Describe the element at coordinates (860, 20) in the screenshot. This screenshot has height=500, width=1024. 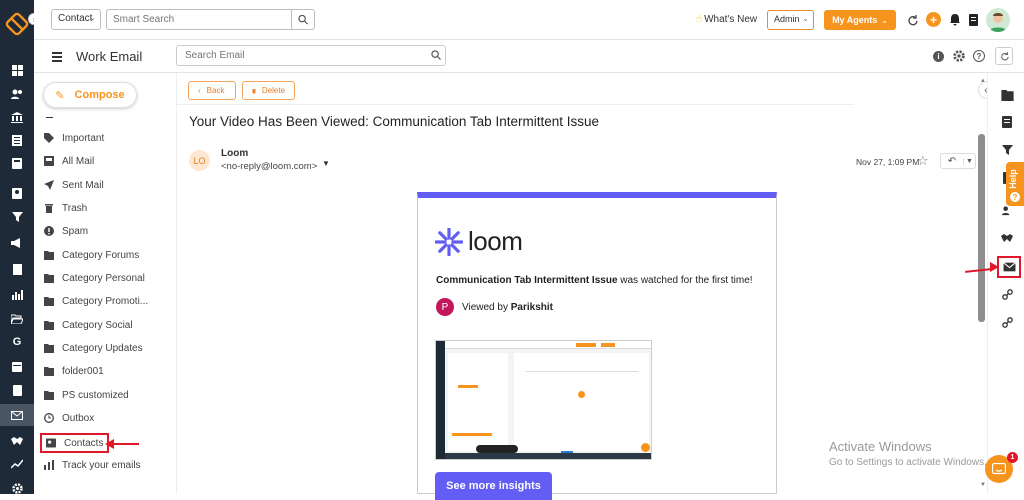
I see `my-agents-button: My Agents ⌄` at that location.